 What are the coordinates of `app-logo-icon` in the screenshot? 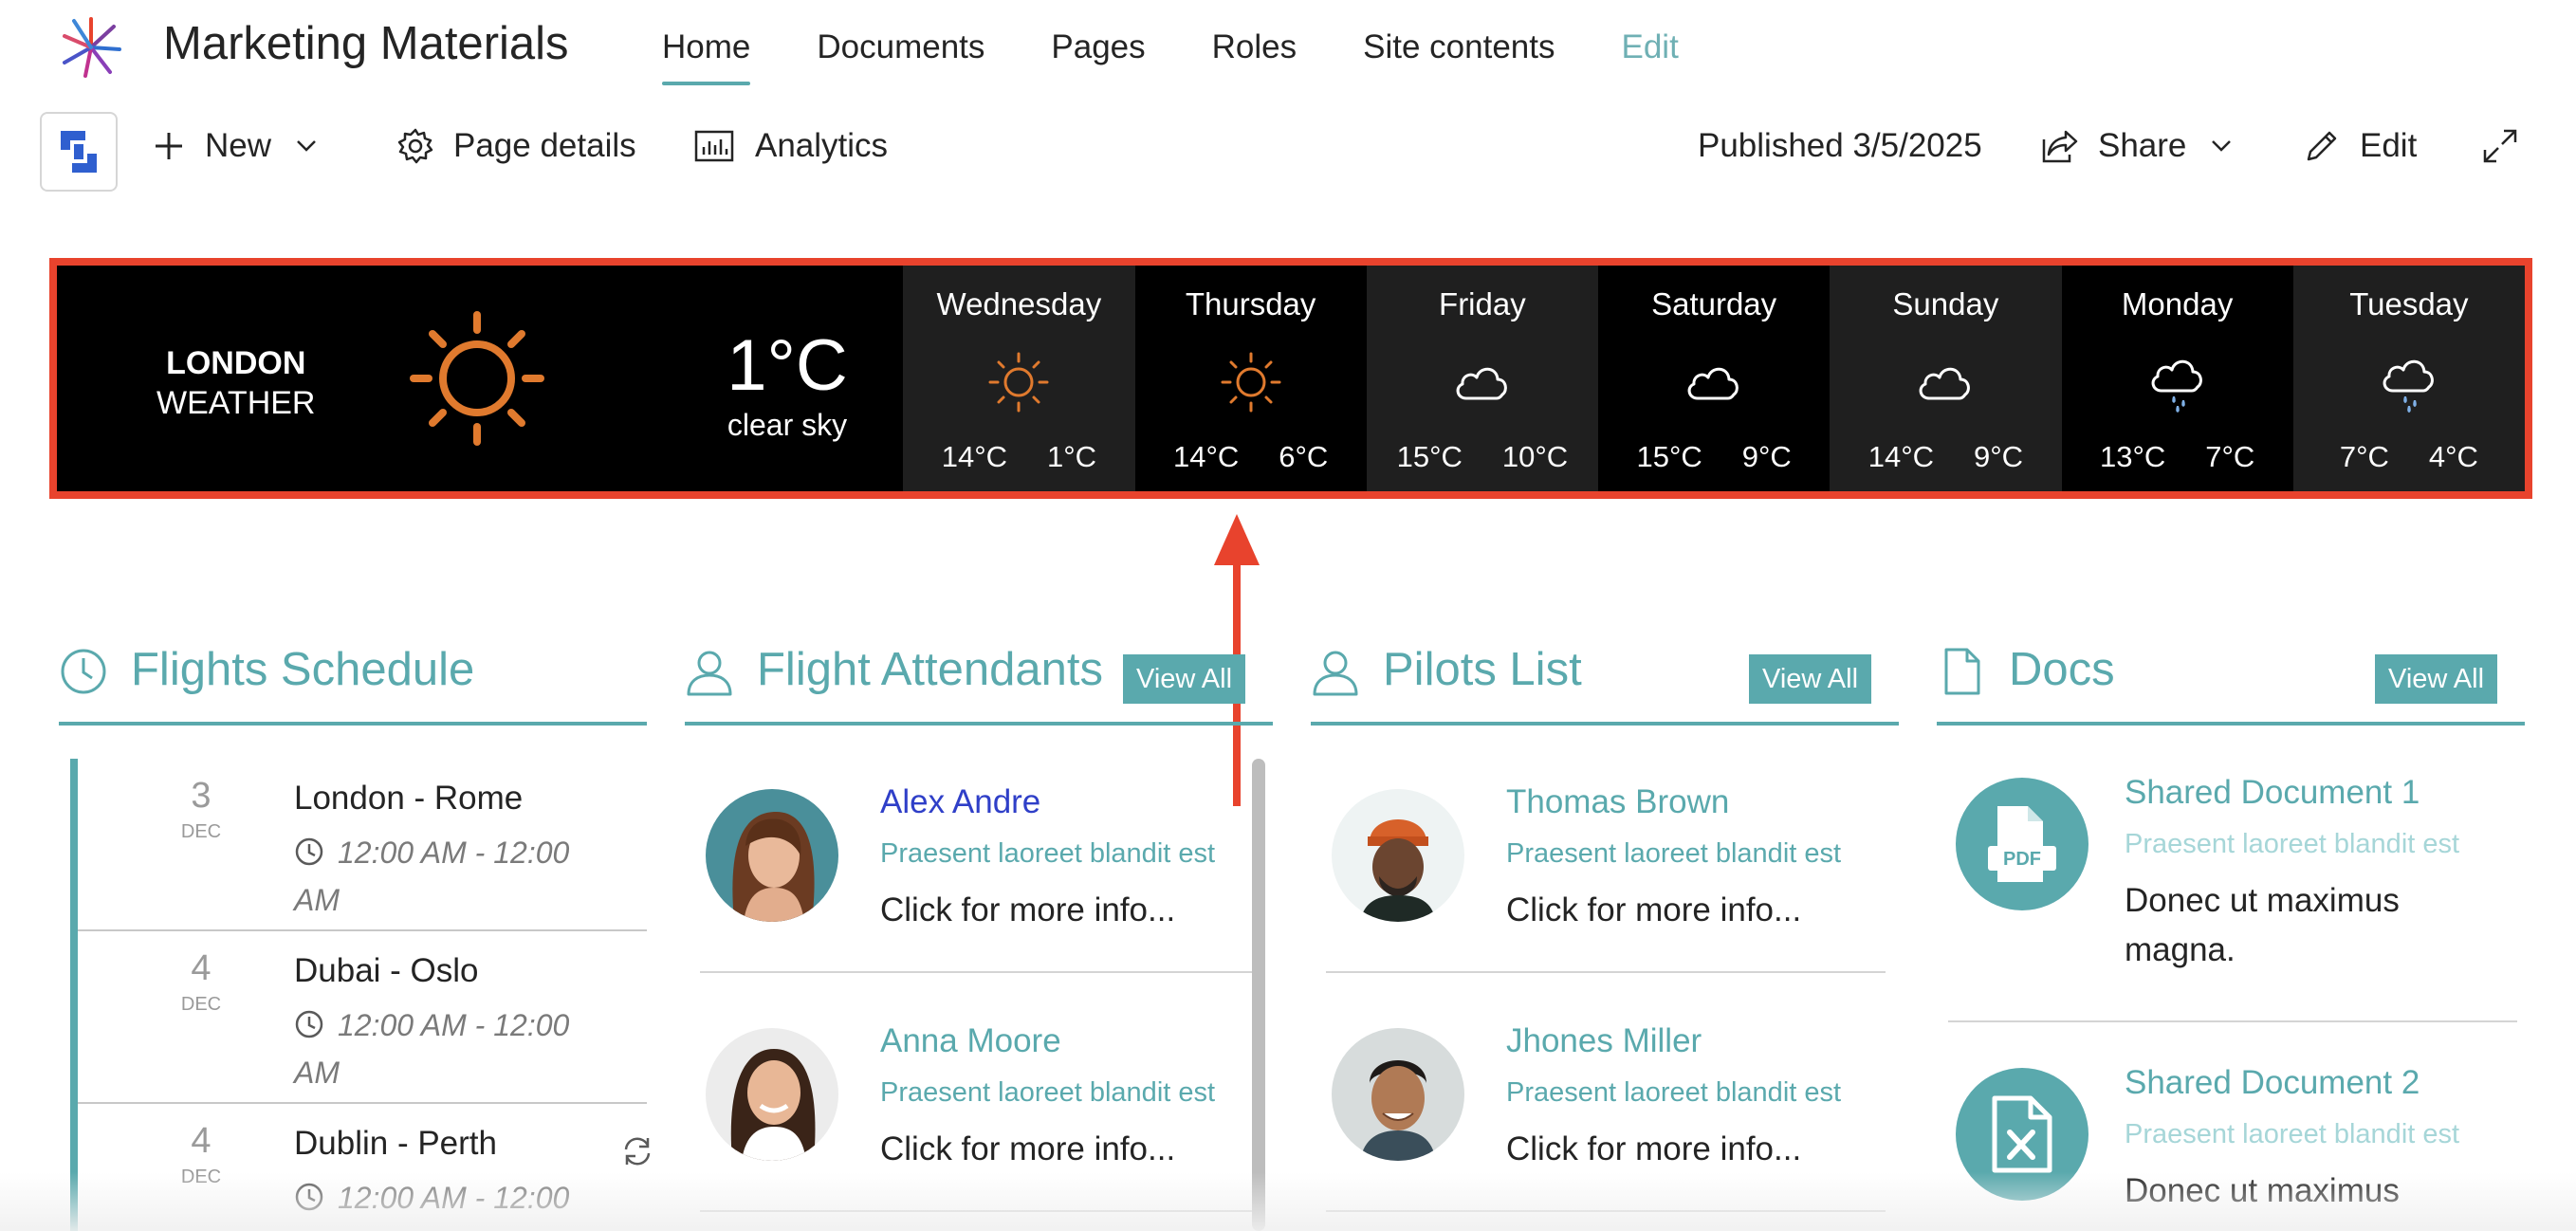 It's located at (79, 152).